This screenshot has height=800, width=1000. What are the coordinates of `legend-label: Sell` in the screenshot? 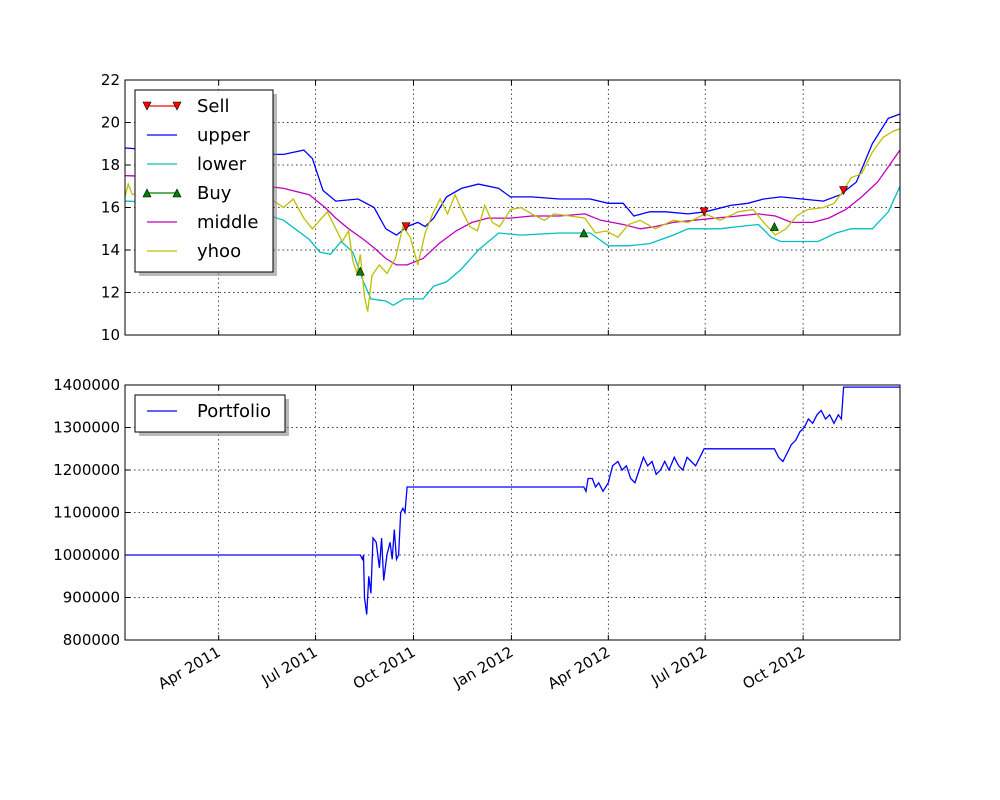 It's located at (213, 106).